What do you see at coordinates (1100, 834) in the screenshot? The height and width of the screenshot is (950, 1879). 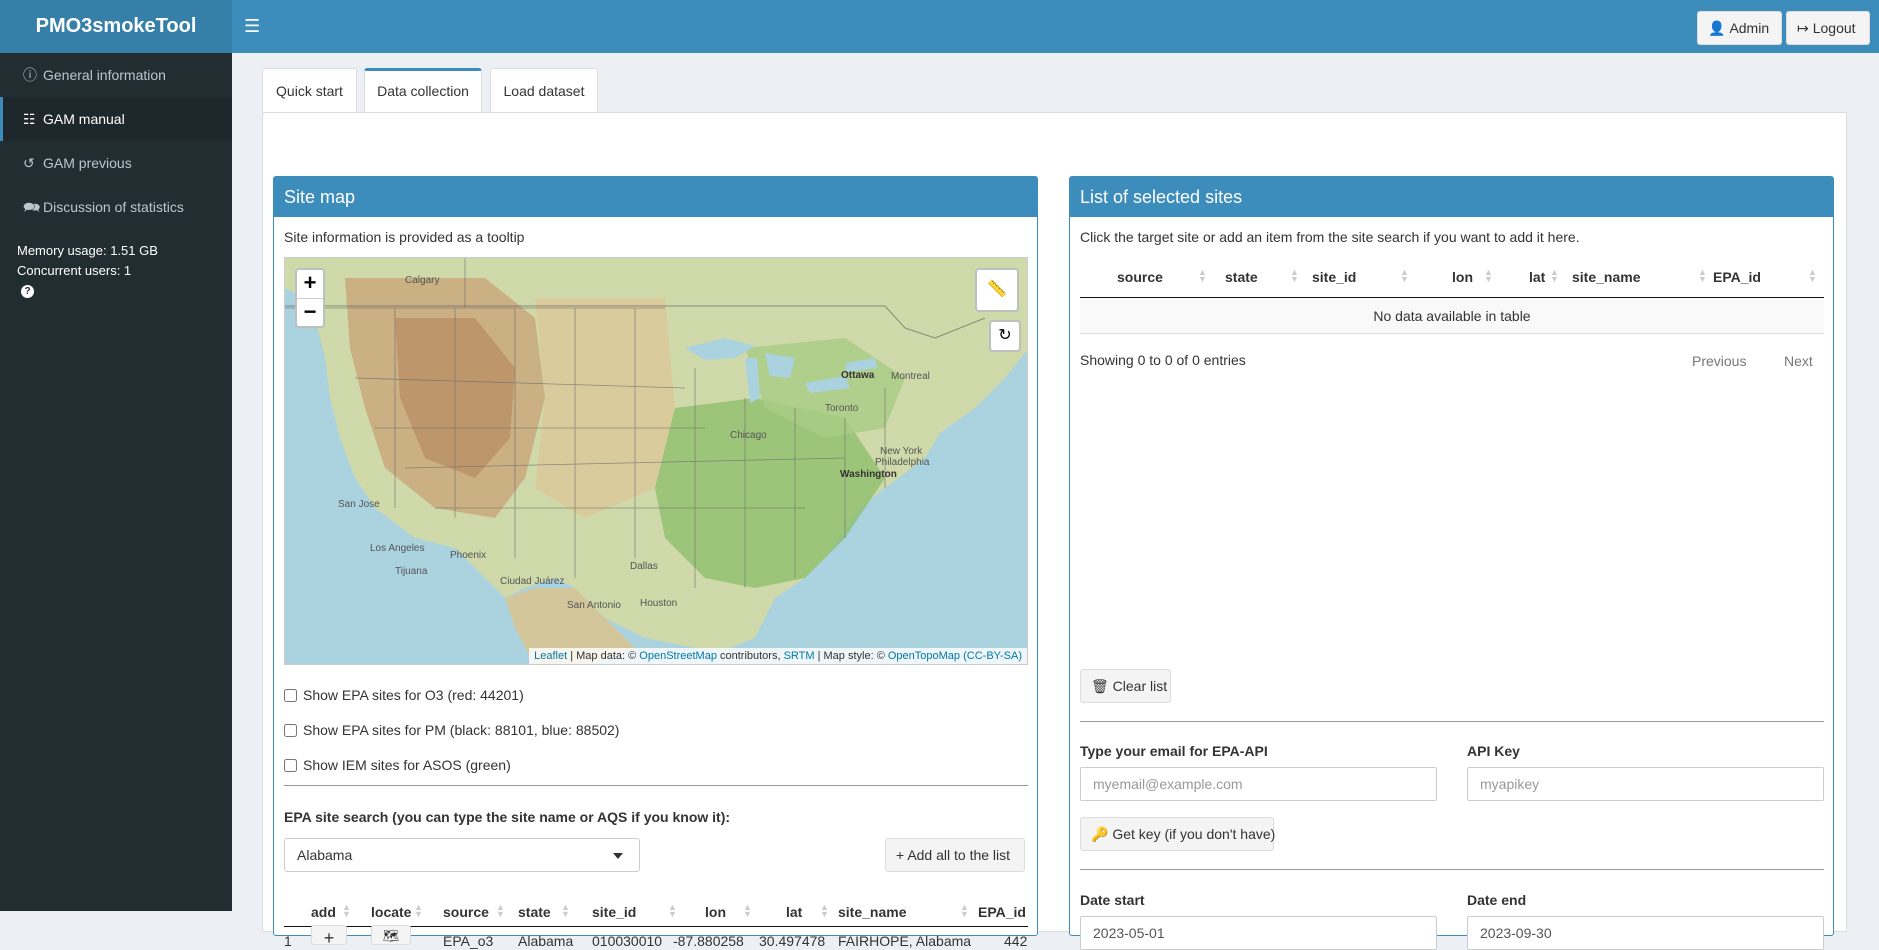 I see `key-icon: 🔑` at bounding box center [1100, 834].